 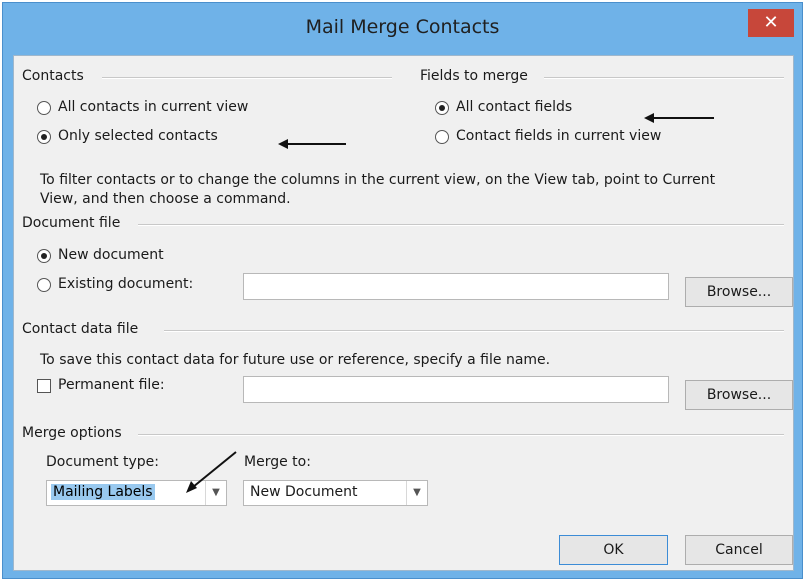 What do you see at coordinates (664, 78) in the screenshot?
I see `fields-group-divider` at bounding box center [664, 78].